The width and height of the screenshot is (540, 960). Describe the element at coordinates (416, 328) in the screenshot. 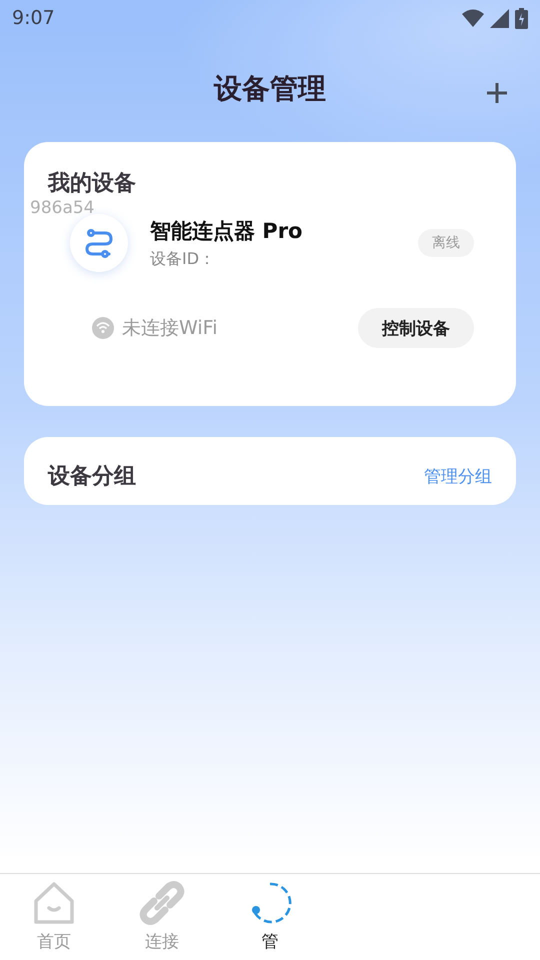

I see `control-device-button: 控制设备` at that location.